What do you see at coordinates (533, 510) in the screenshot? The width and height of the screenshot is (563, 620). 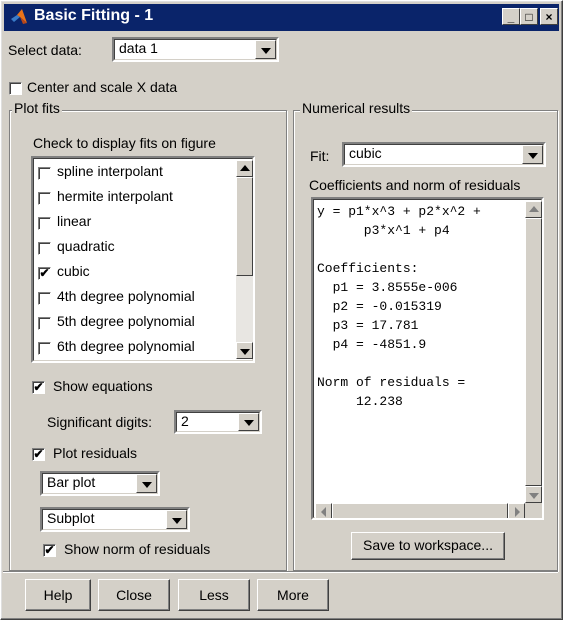 I see `scrollbar-corner` at bounding box center [533, 510].